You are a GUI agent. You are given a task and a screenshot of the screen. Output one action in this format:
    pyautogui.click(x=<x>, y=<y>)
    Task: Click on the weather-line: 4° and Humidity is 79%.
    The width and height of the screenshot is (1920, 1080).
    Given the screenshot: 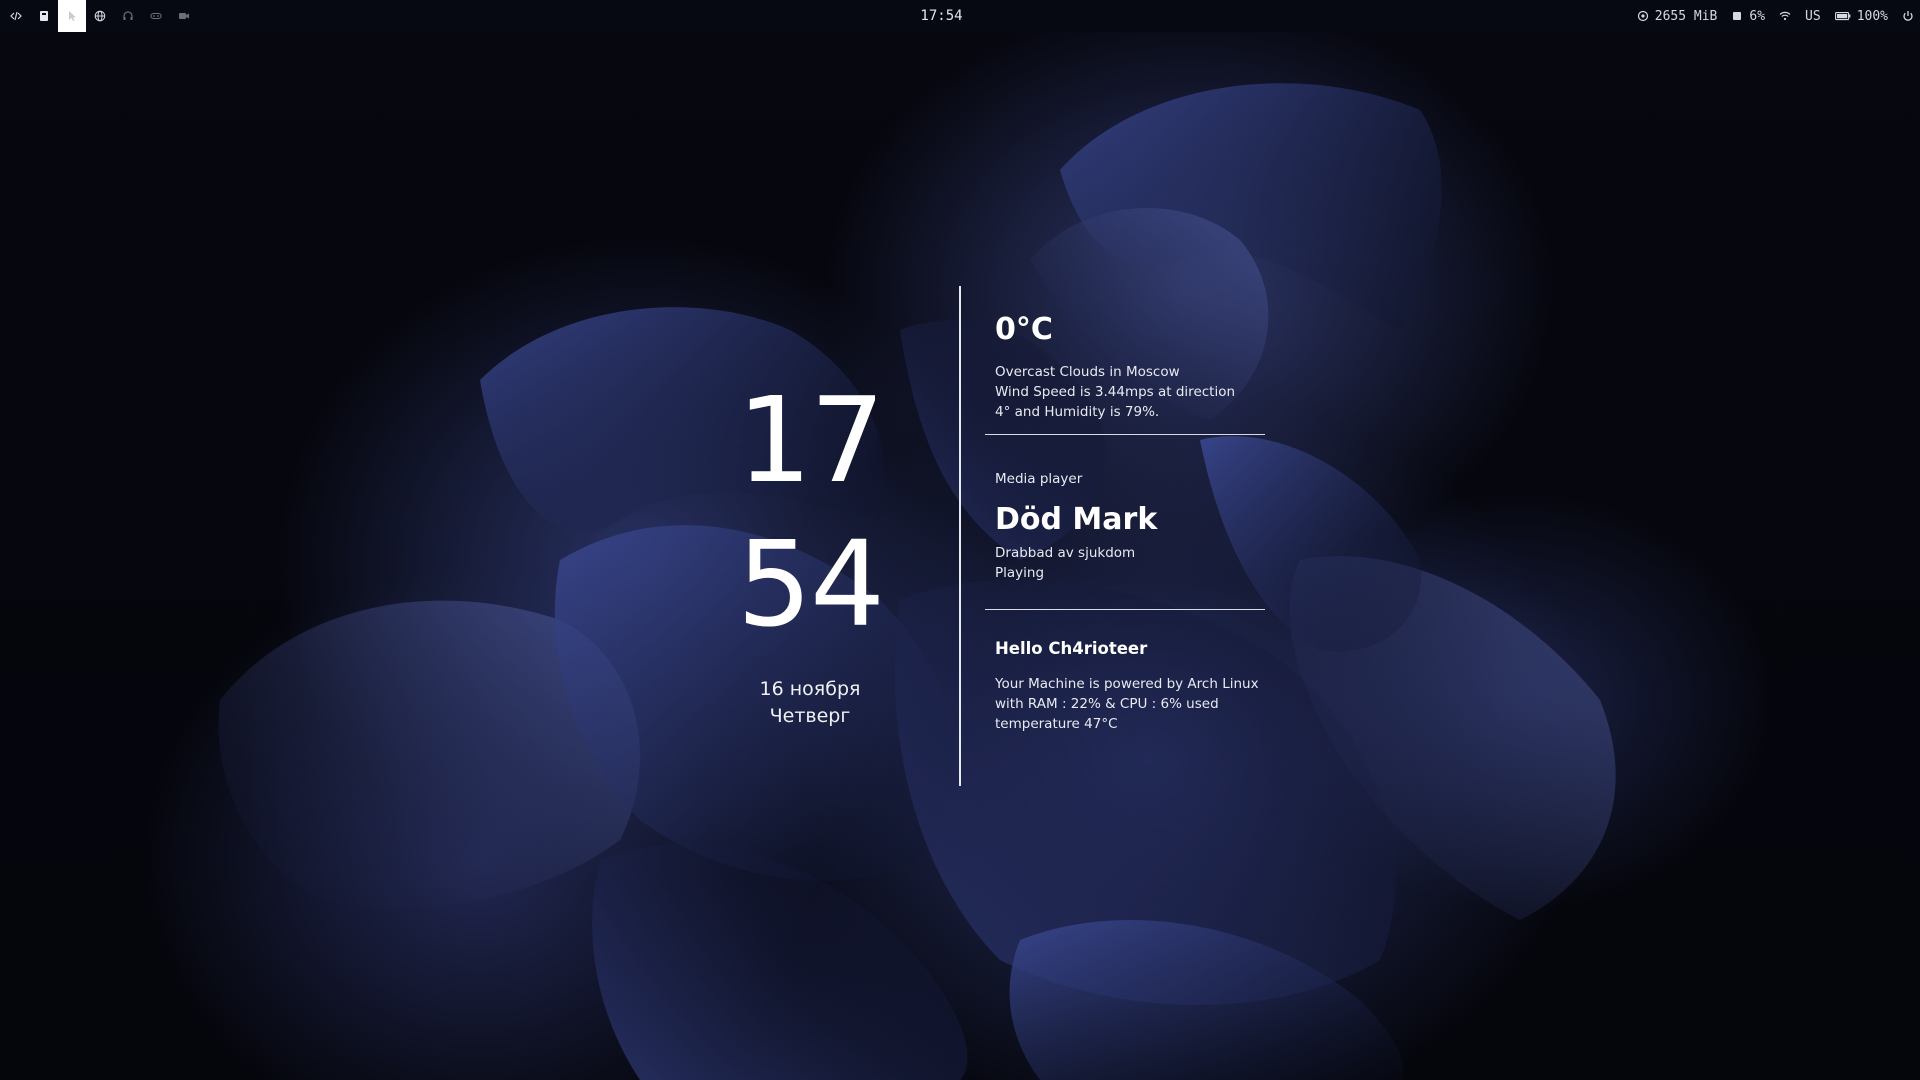 What is the action you would take?
    pyautogui.click(x=1077, y=412)
    